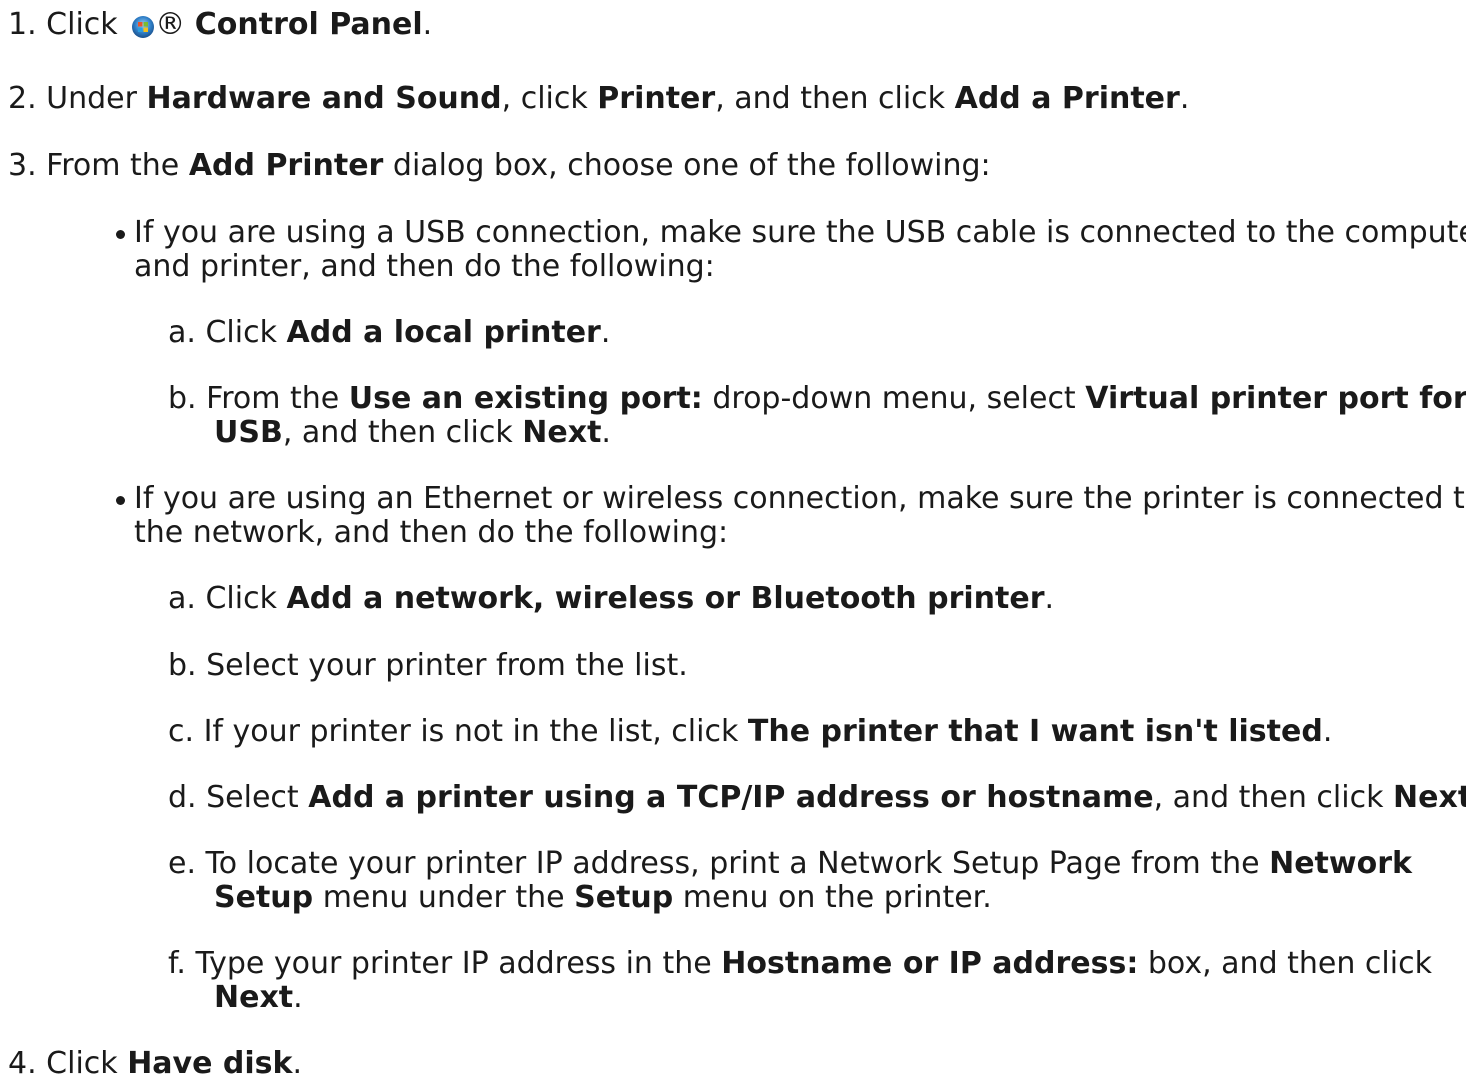 The width and height of the screenshot is (1466, 1081). Describe the element at coordinates (930, 963) in the screenshot. I see `hostname-ip-label: Hostname or IP address:` at that location.